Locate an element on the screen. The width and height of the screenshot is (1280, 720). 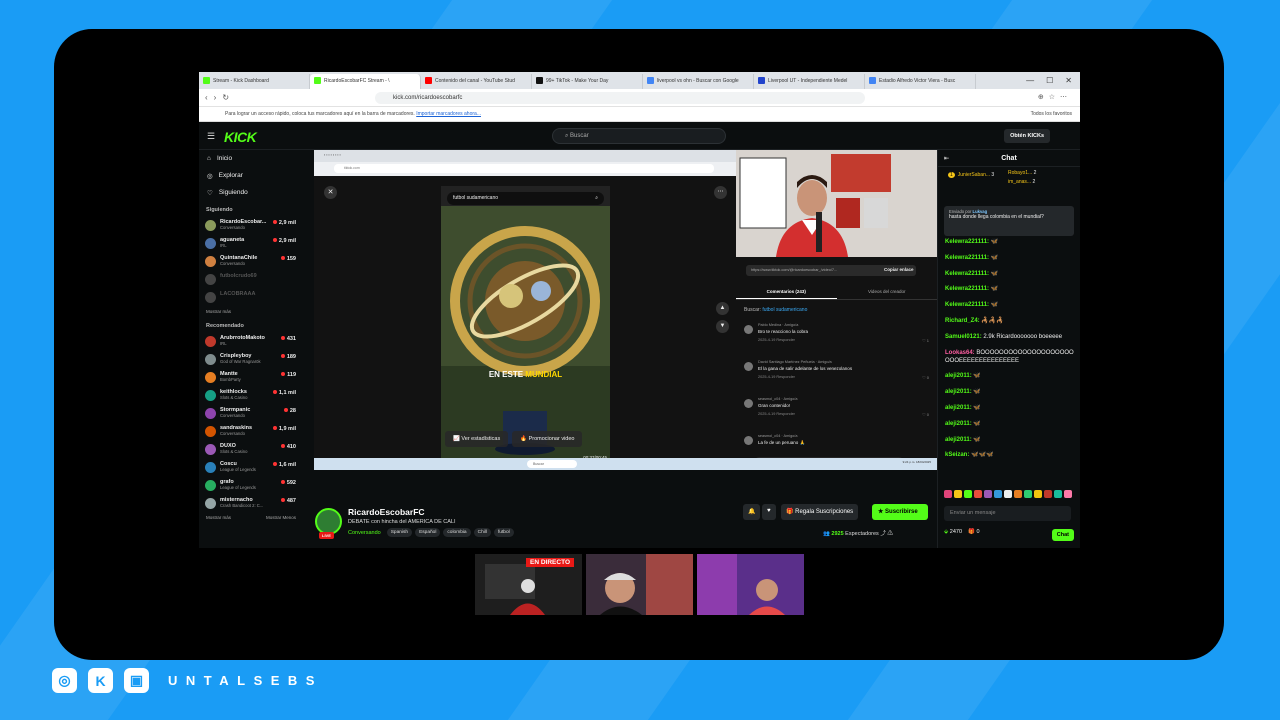
recommended-channel: misternacho Crash Bandicoot 2: C... 487 is located at coordinates (251, 503).